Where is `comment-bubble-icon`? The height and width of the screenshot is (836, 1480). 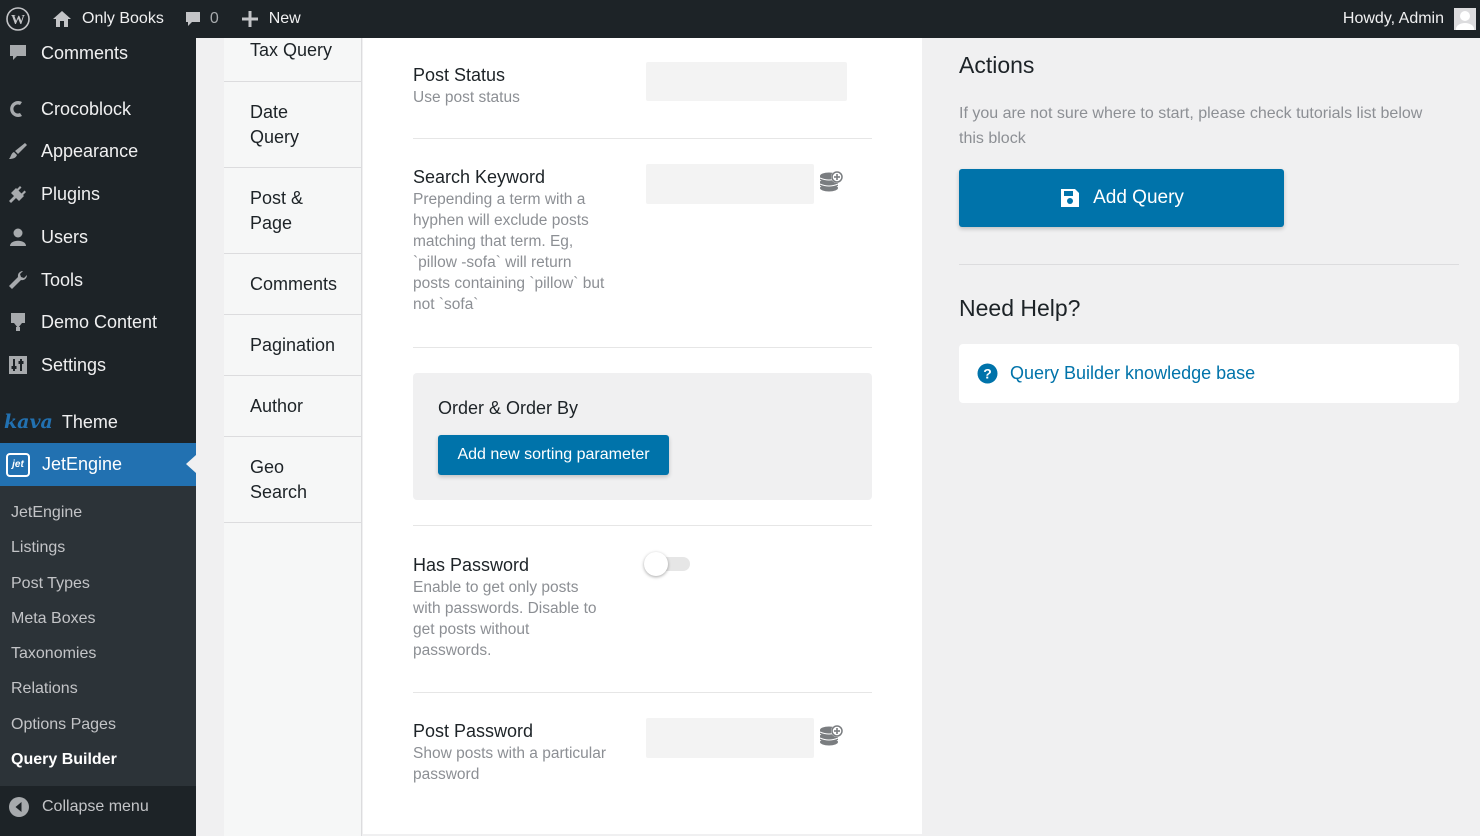 comment-bubble-icon is located at coordinates (193, 19).